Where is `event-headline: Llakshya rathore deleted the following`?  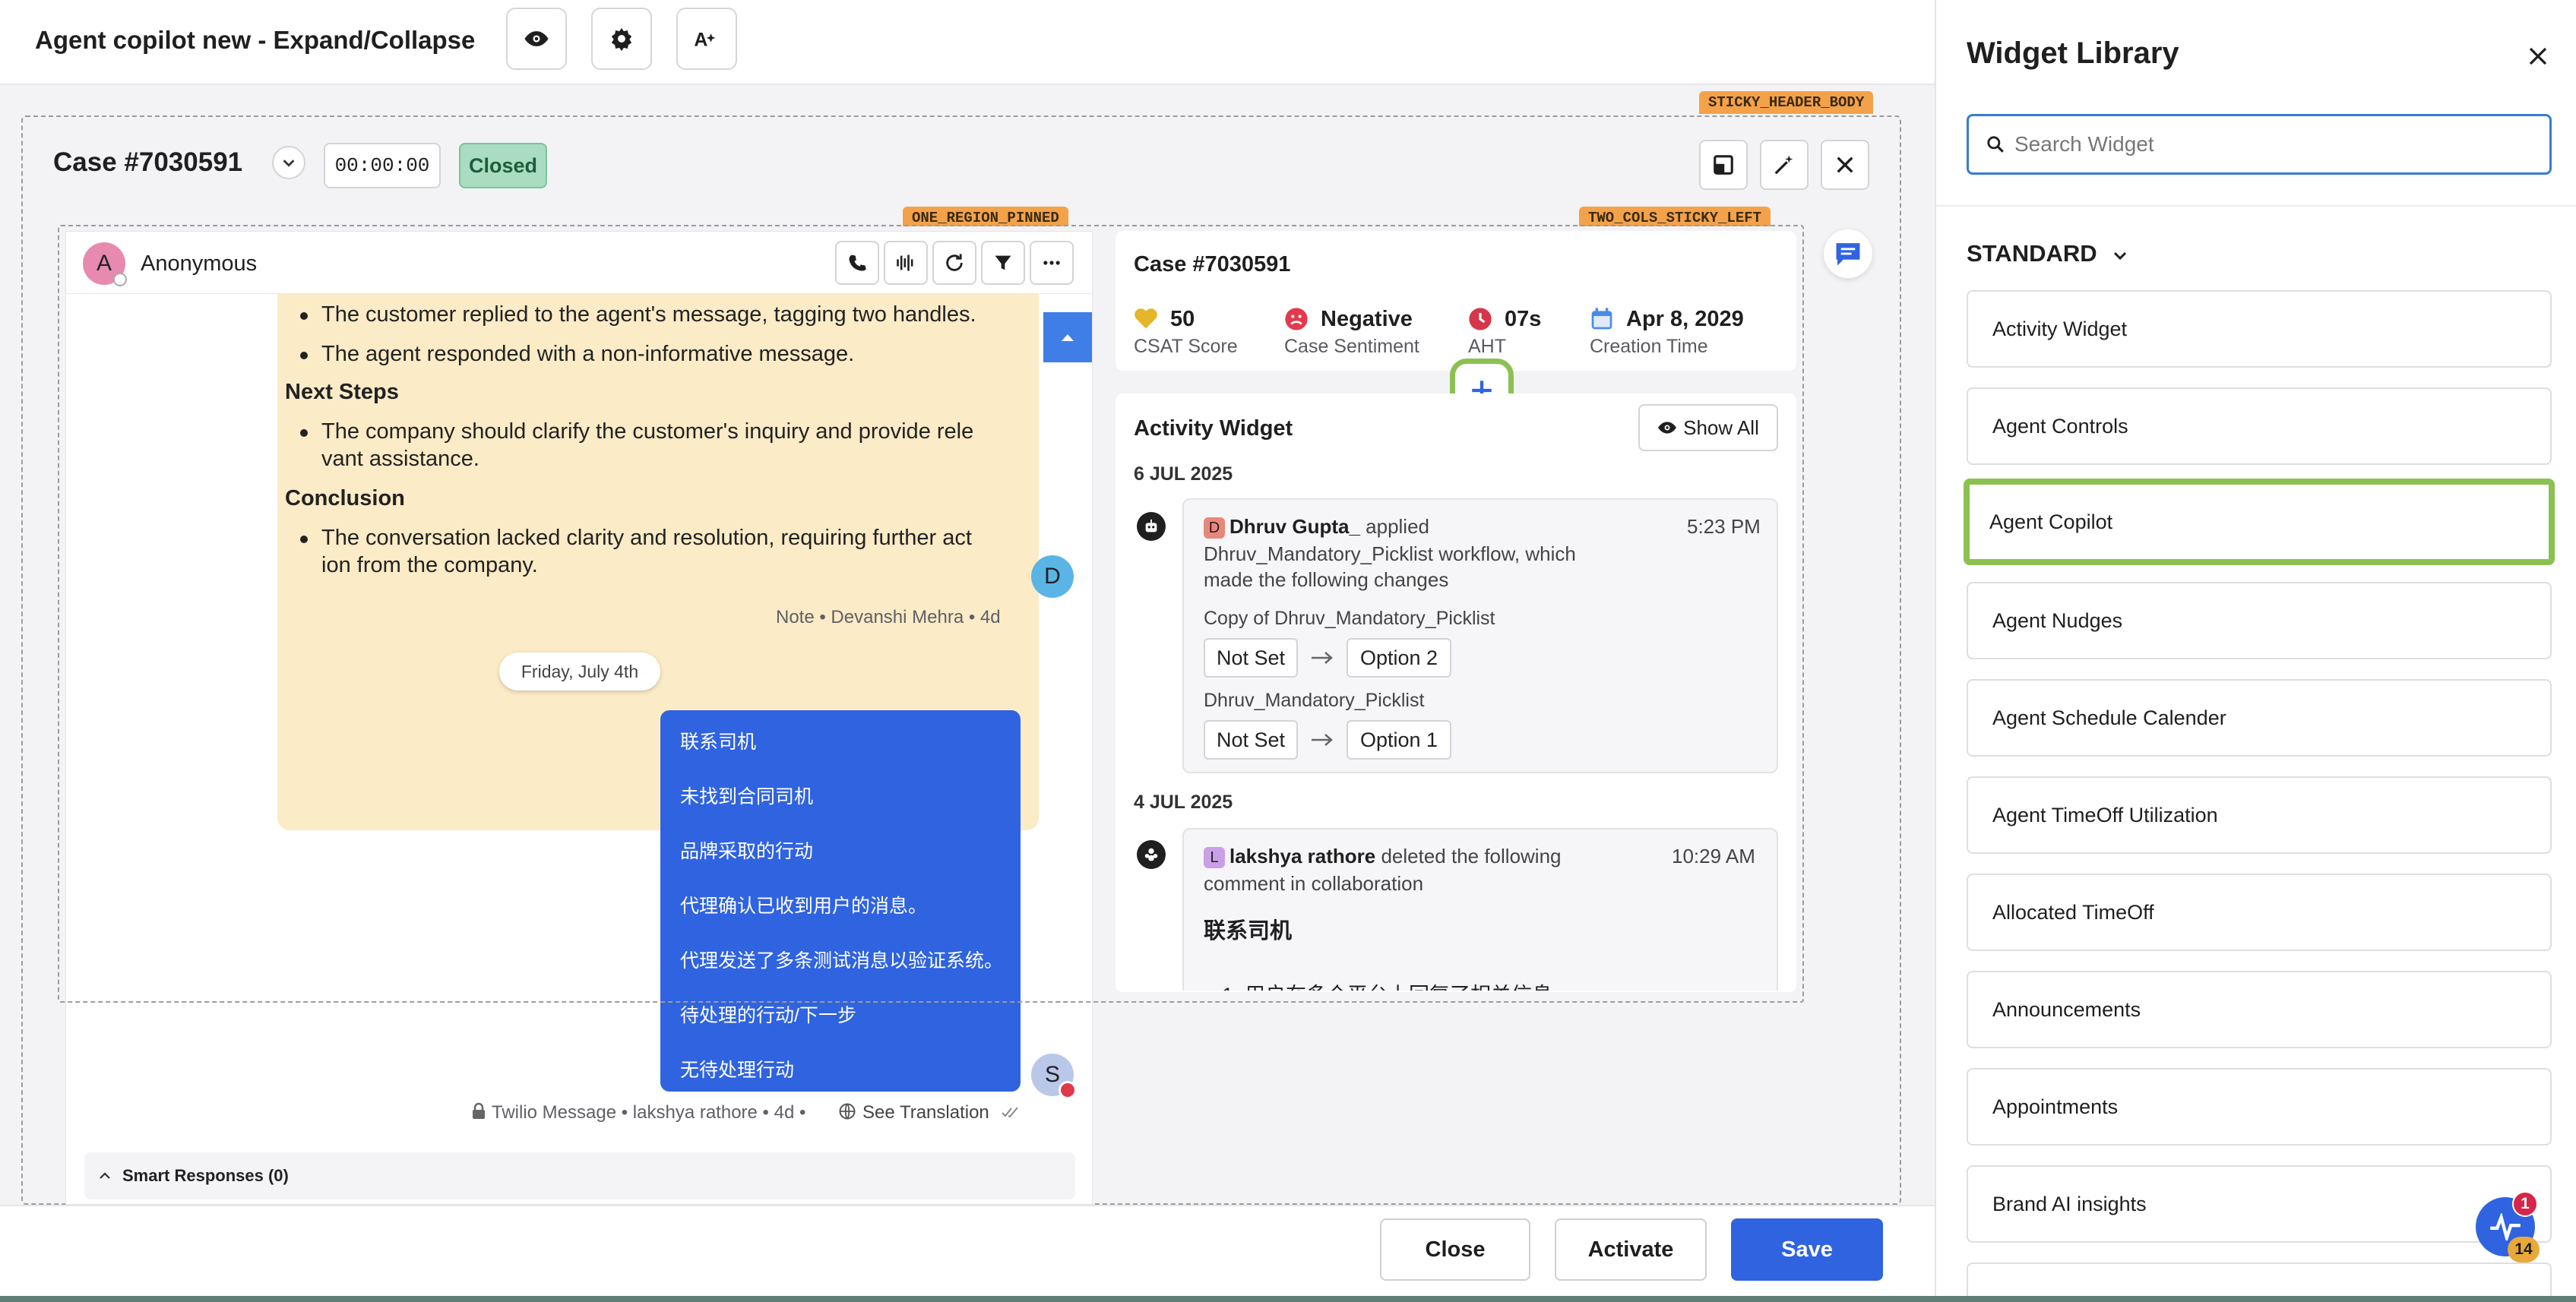
event-headline: Llakshya rathore deleted the following is located at coordinates (1383, 857).